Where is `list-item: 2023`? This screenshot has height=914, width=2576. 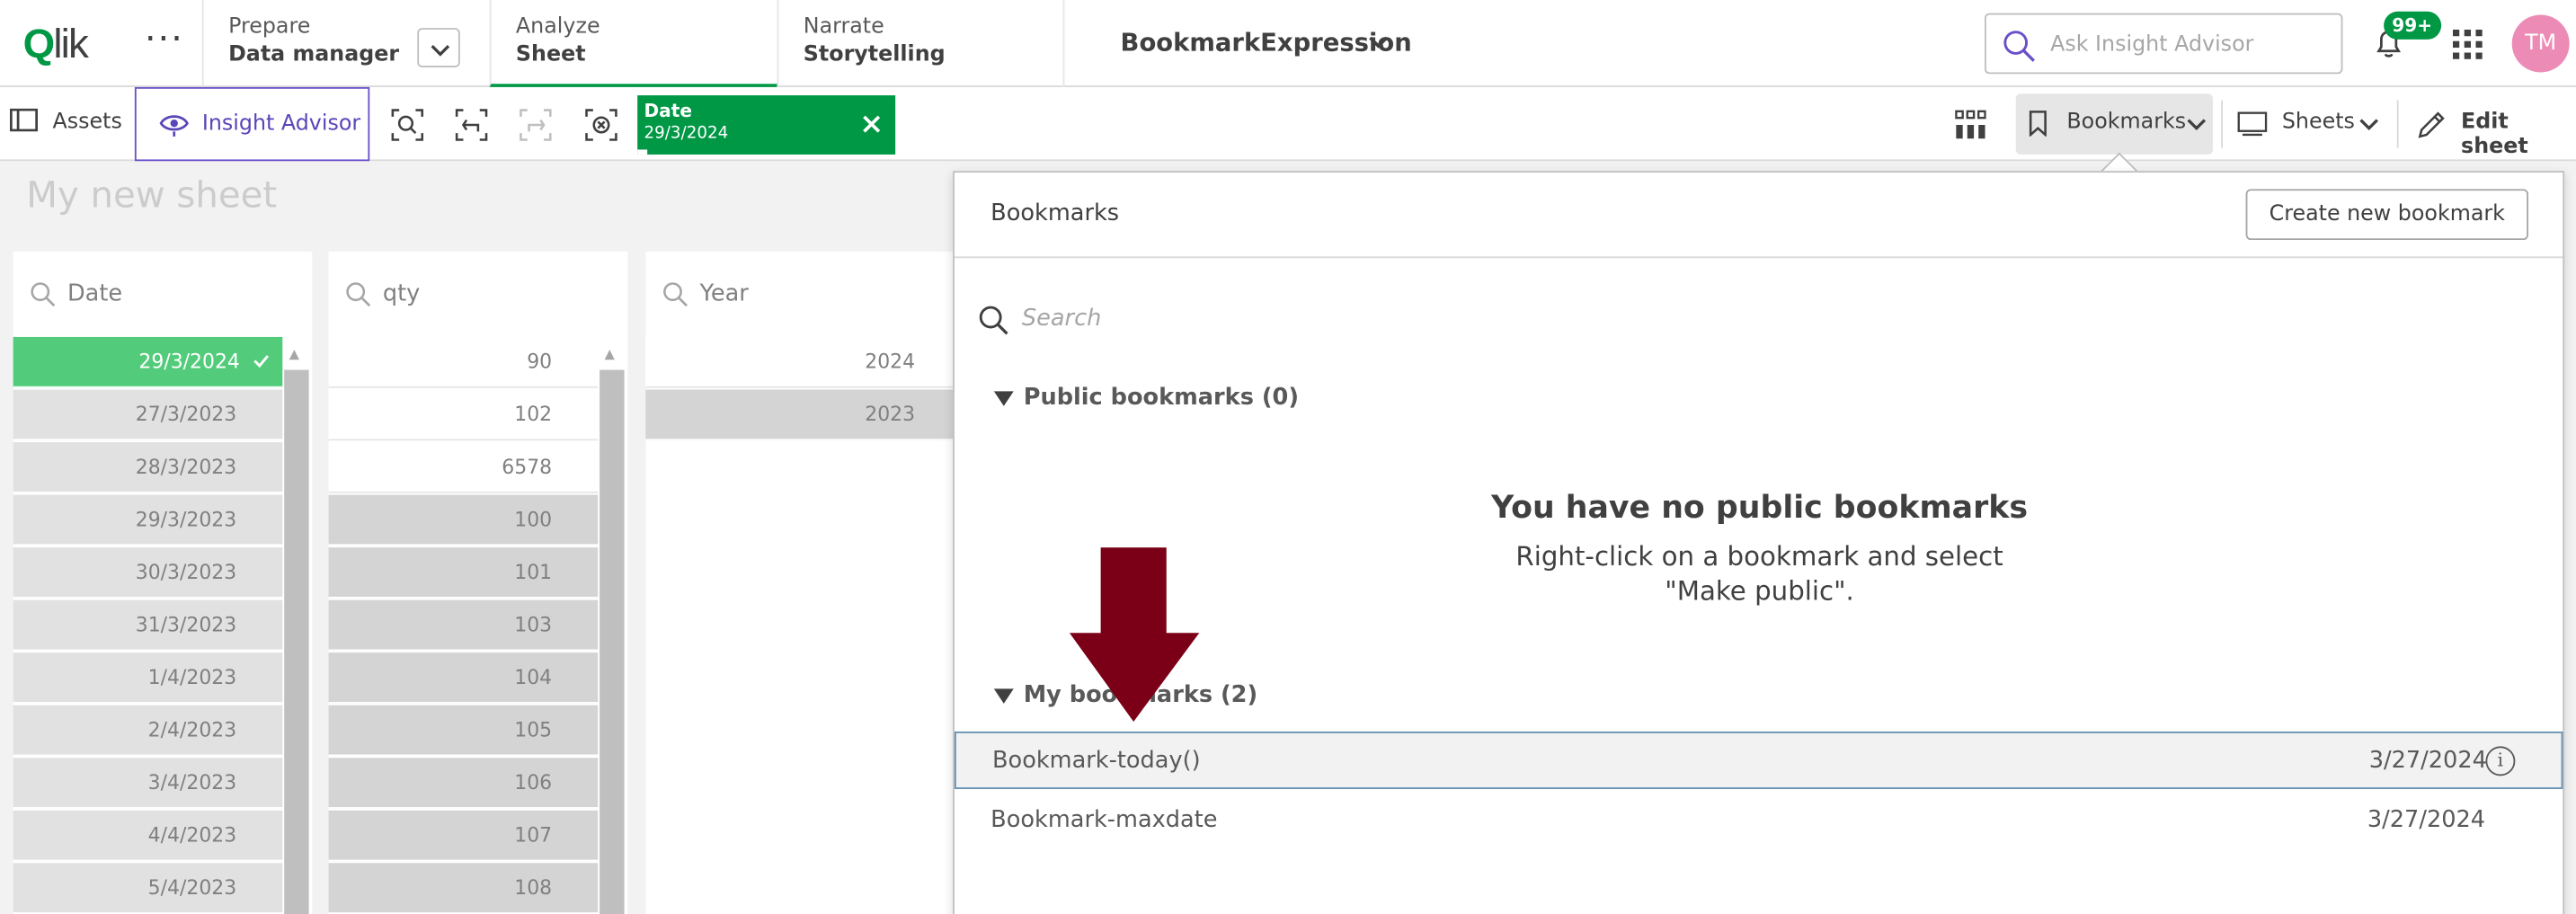
list-item: 2023 is located at coordinates (809, 415).